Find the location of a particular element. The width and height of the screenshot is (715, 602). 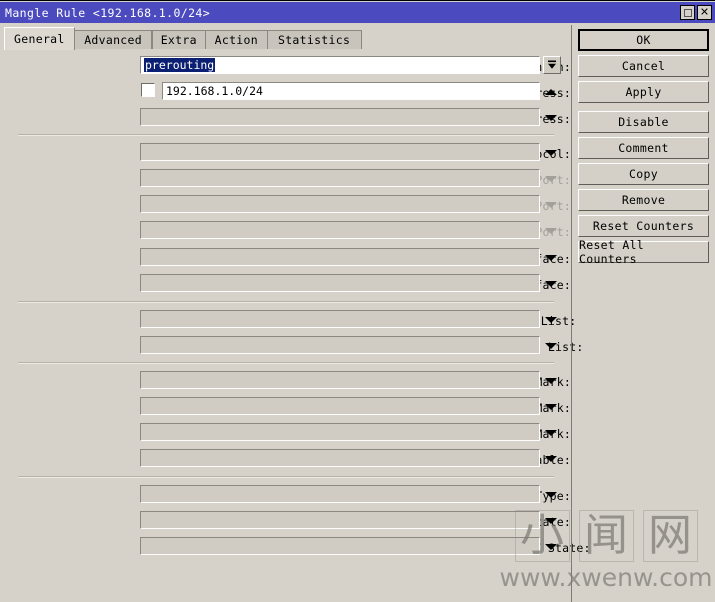

form-row: Any. Port: is located at coordinates (285, 232).